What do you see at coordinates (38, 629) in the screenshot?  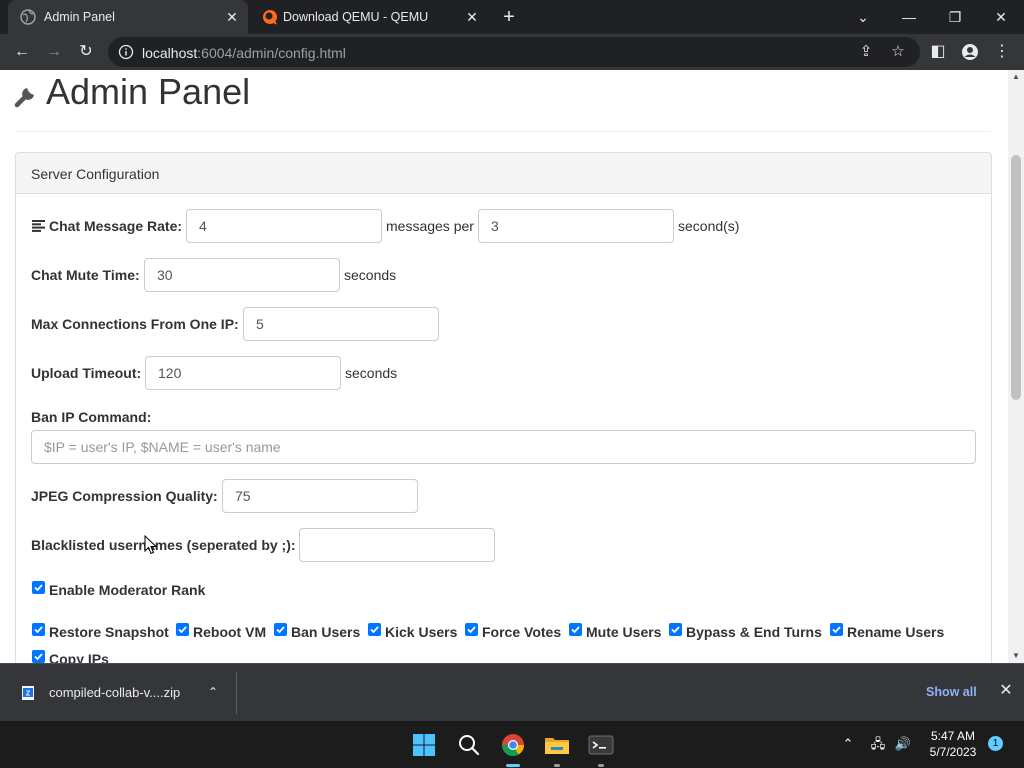 I see `perm-restore-snapshot-checkbox` at bounding box center [38, 629].